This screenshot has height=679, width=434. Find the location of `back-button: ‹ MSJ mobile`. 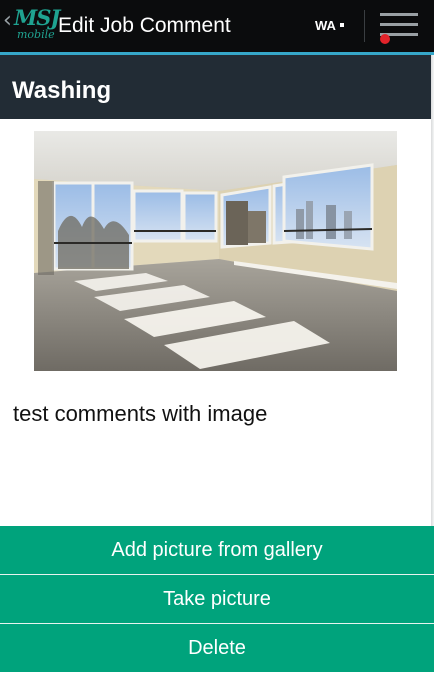

back-button: ‹ MSJ mobile is located at coordinates (30, 26).